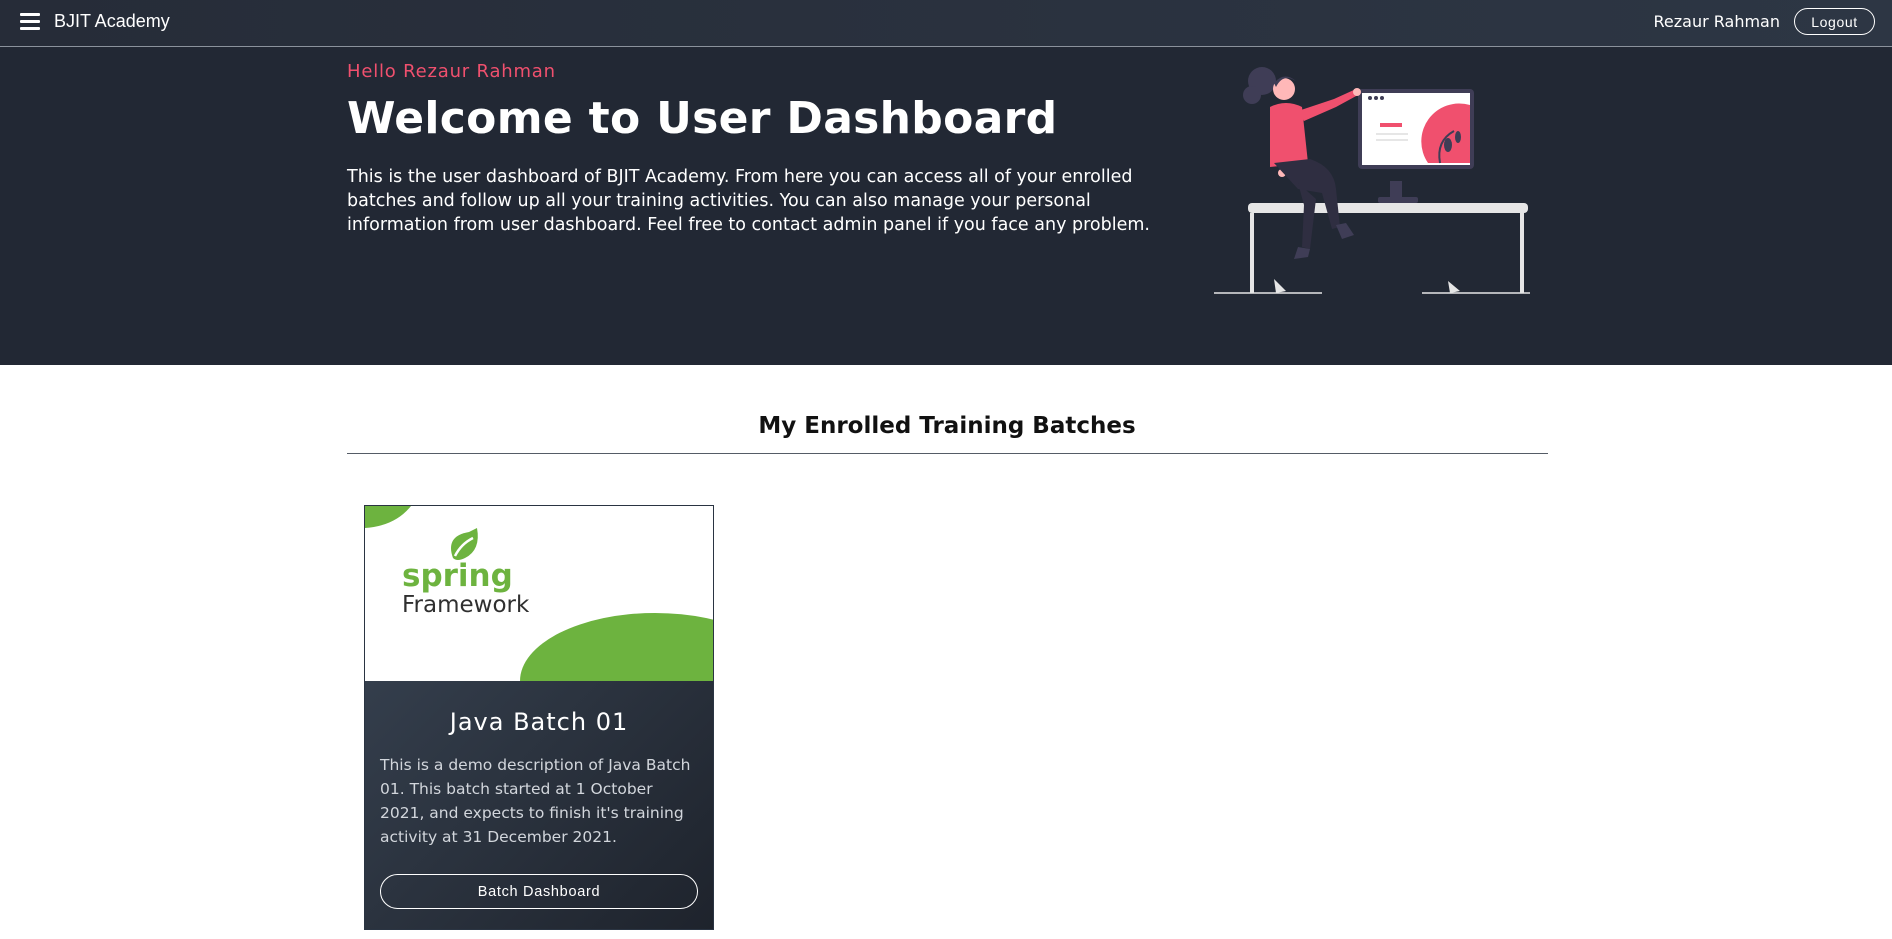 The image size is (1892, 939). I want to click on brand-name: BJIT Academy, so click(112, 21).